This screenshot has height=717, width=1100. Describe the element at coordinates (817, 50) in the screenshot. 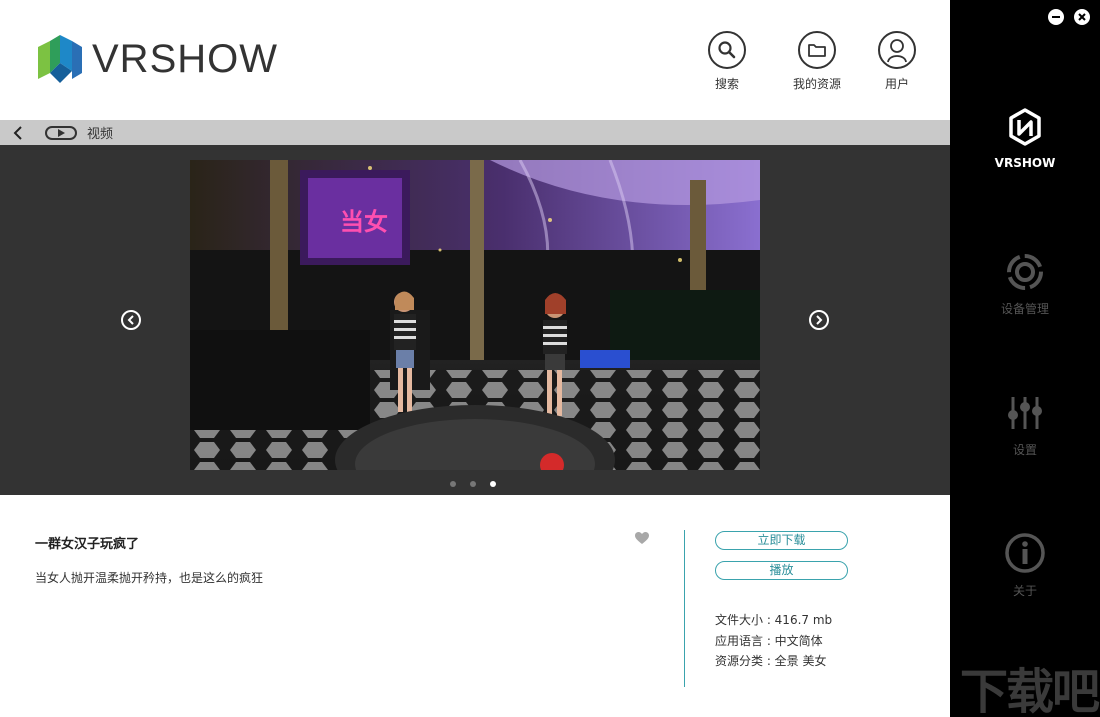

I see `folder-icon` at that location.